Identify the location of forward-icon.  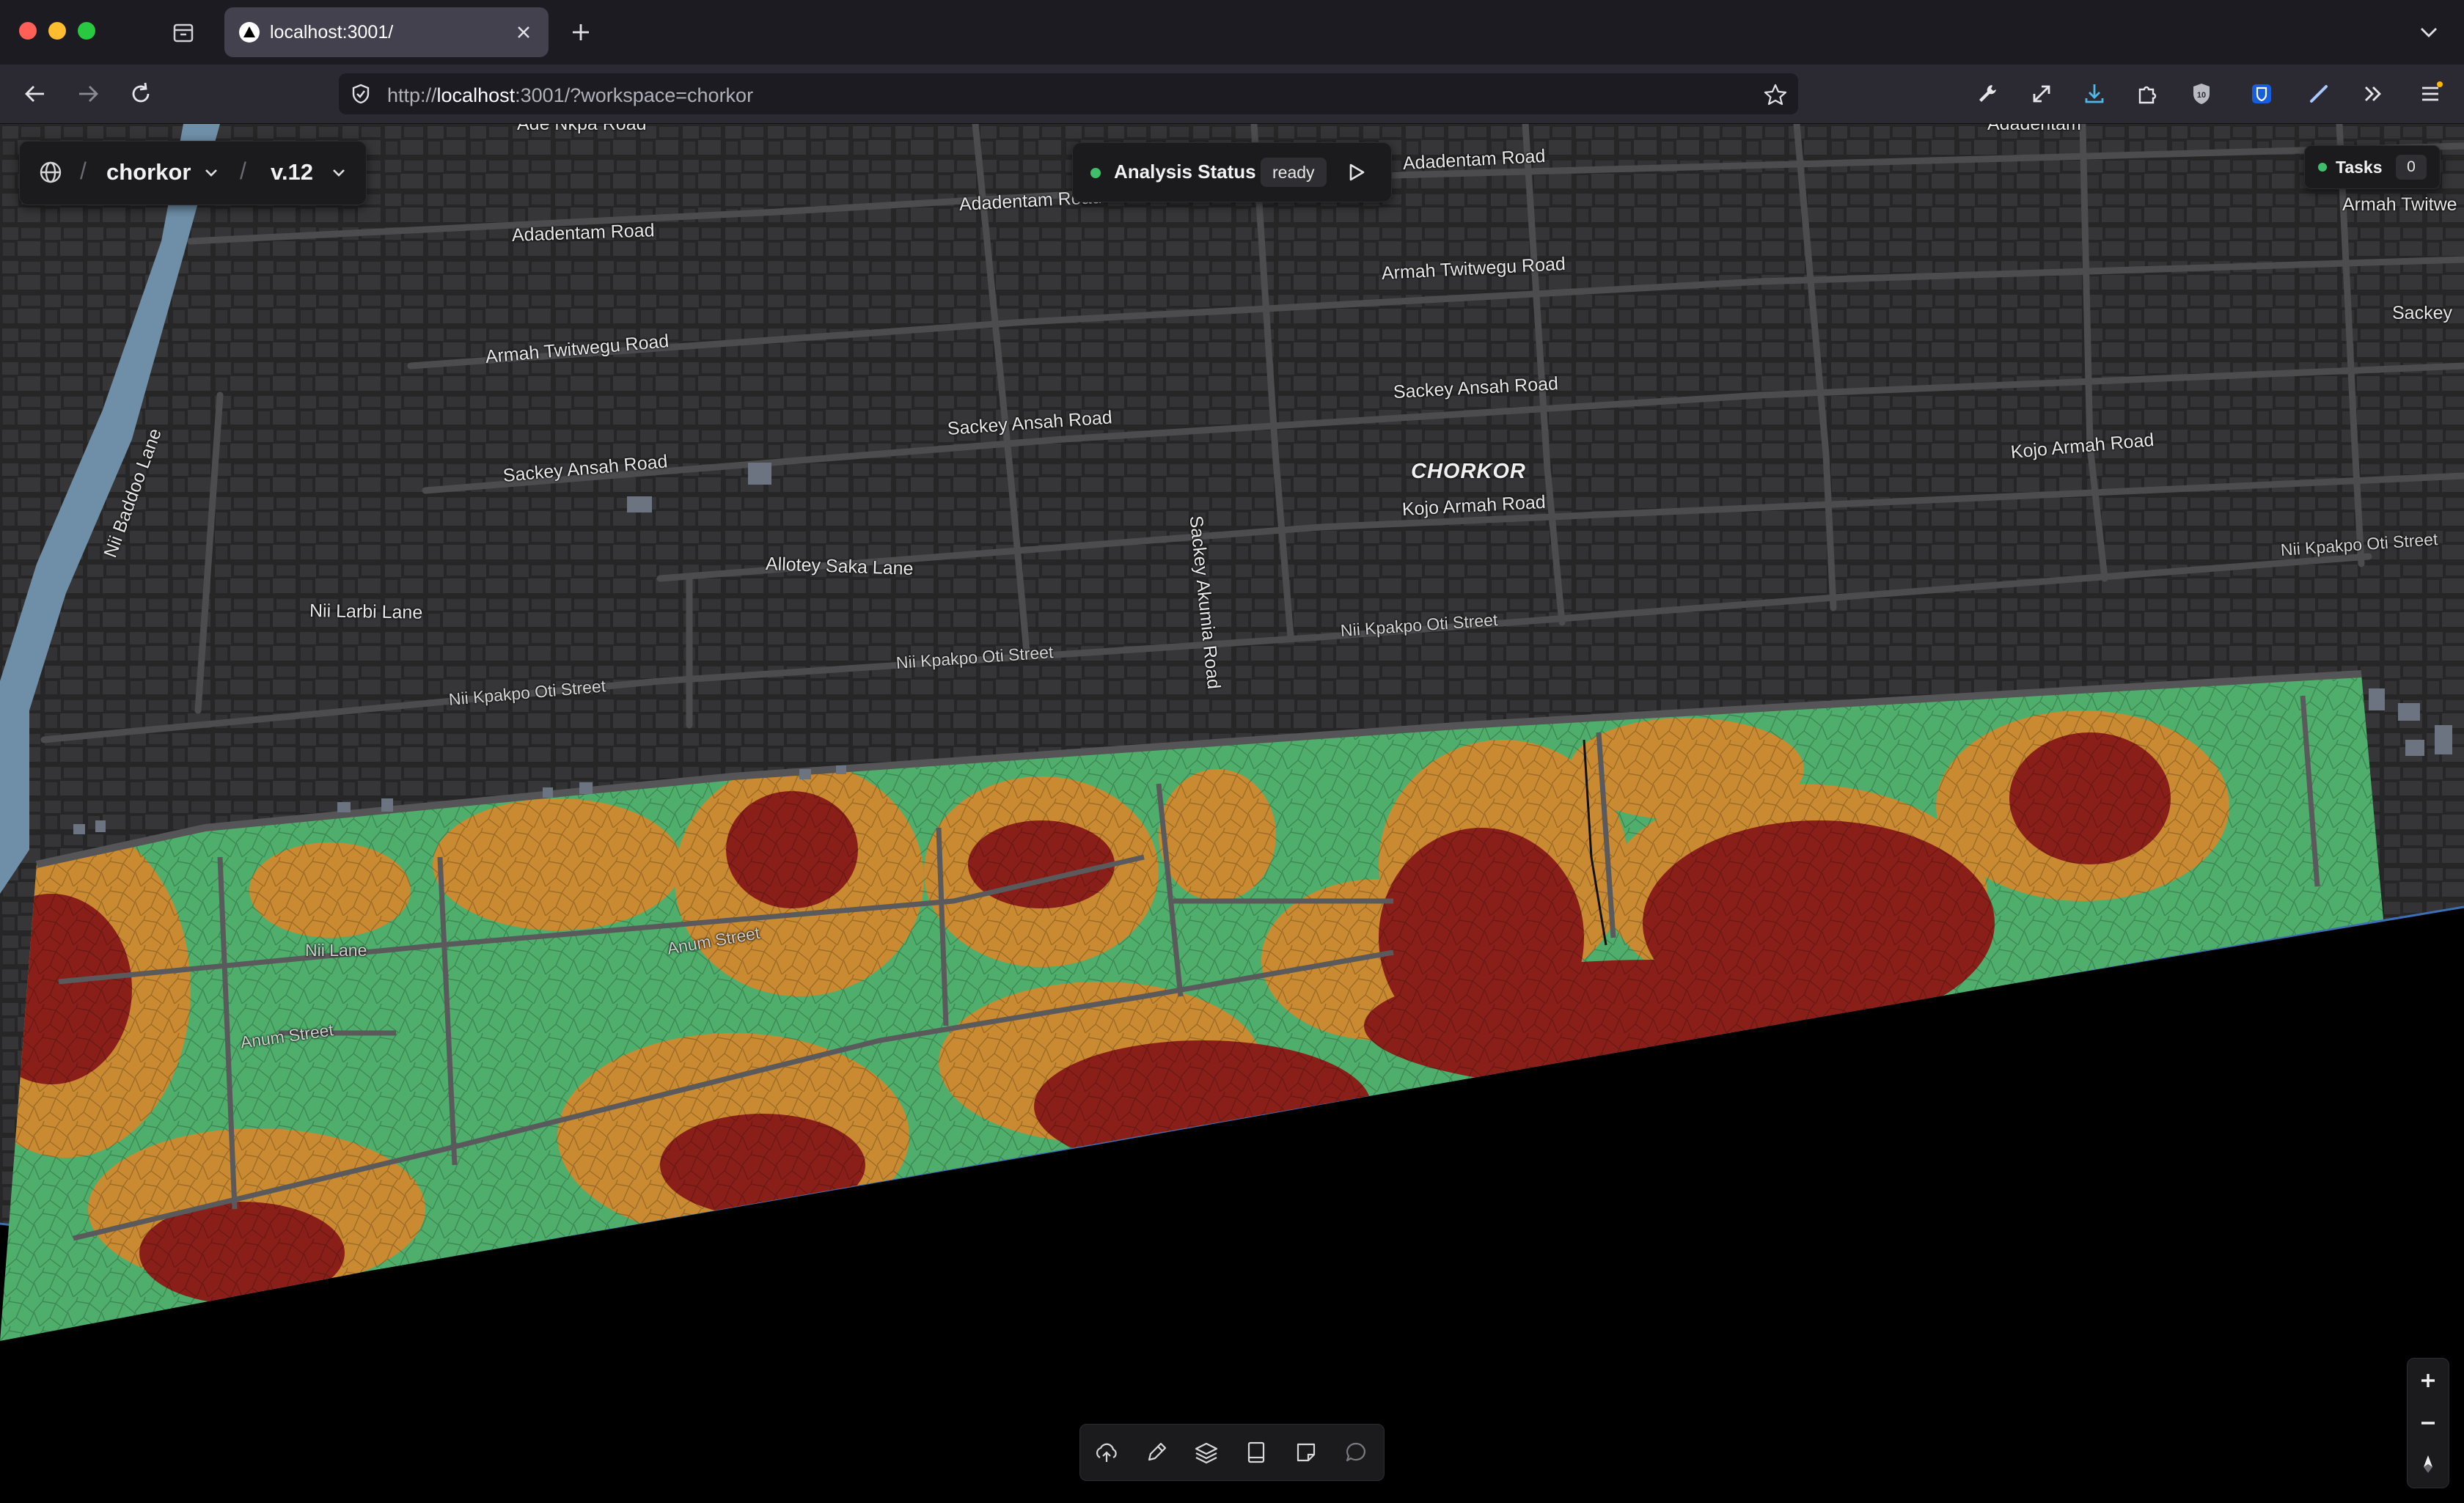
(88, 94).